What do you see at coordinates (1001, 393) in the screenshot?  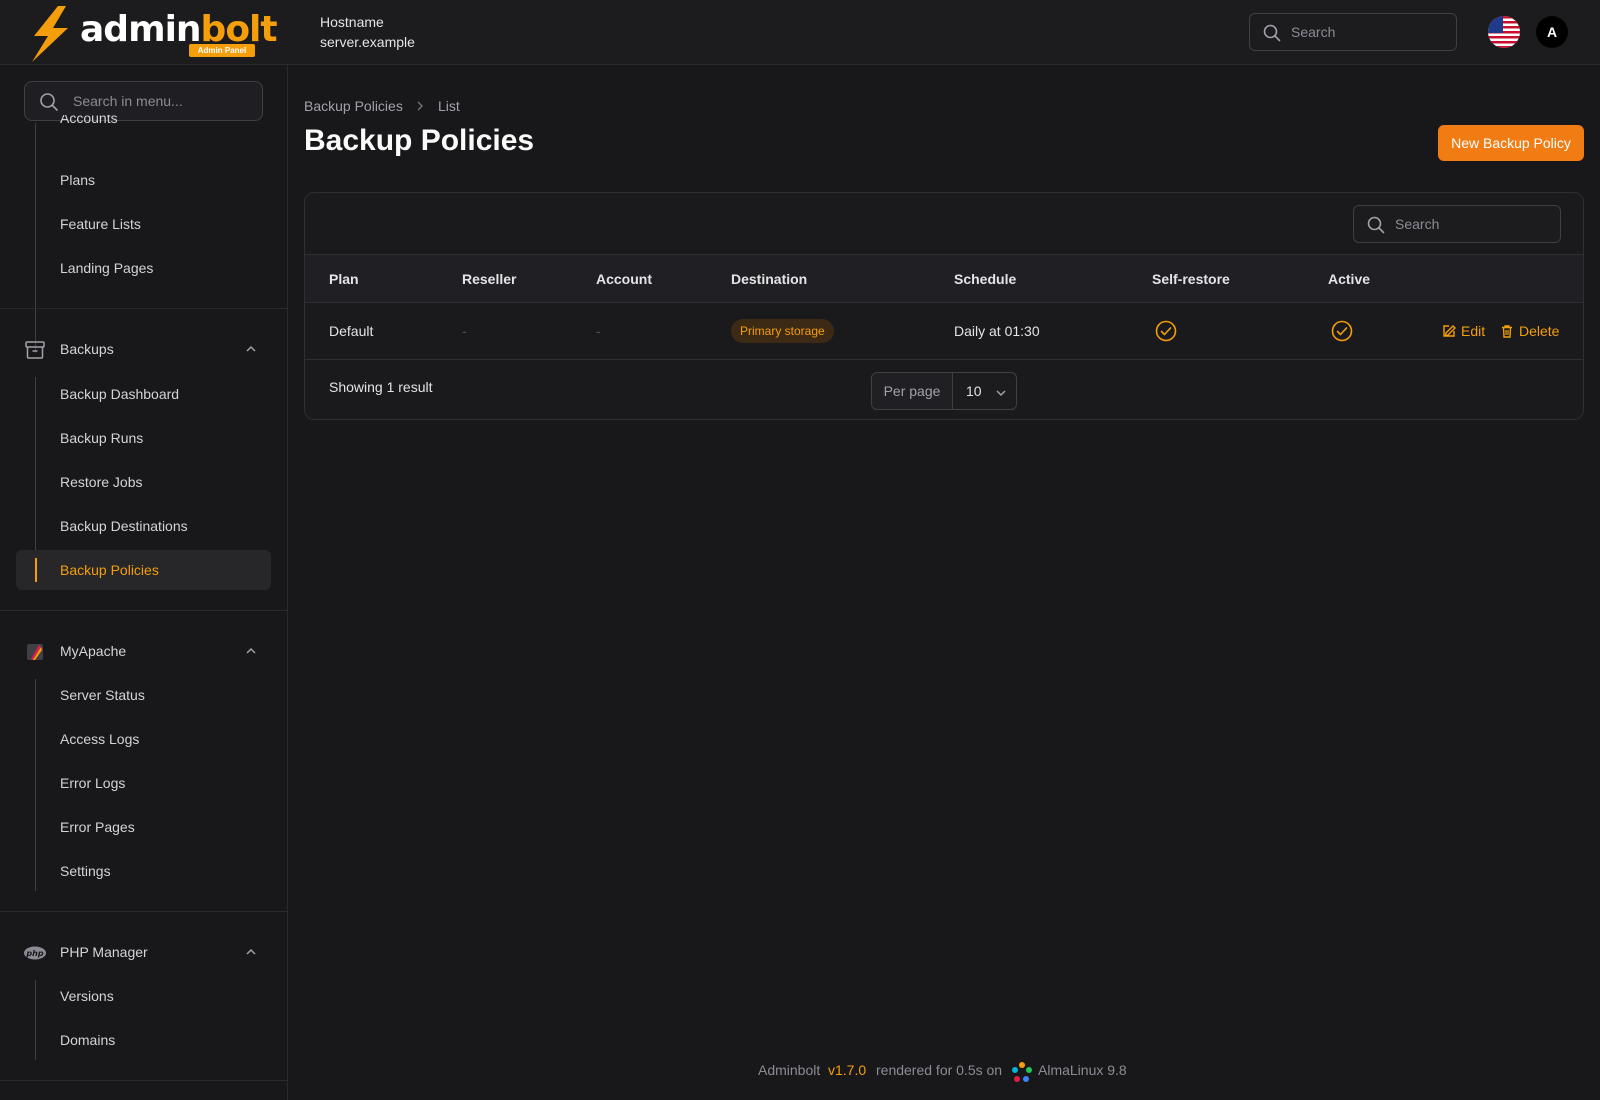 I see `chevron-down-icon` at bounding box center [1001, 393].